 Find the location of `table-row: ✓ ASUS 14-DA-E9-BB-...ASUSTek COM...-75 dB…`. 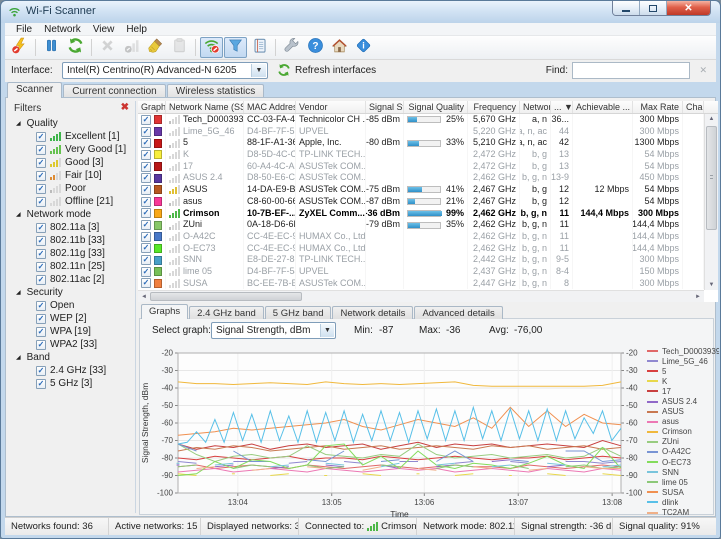

table-row: ✓ ASUS 14-DA-E9-BB-...ASUSTek COM...-75 dB… is located at coordinates (428, 190).